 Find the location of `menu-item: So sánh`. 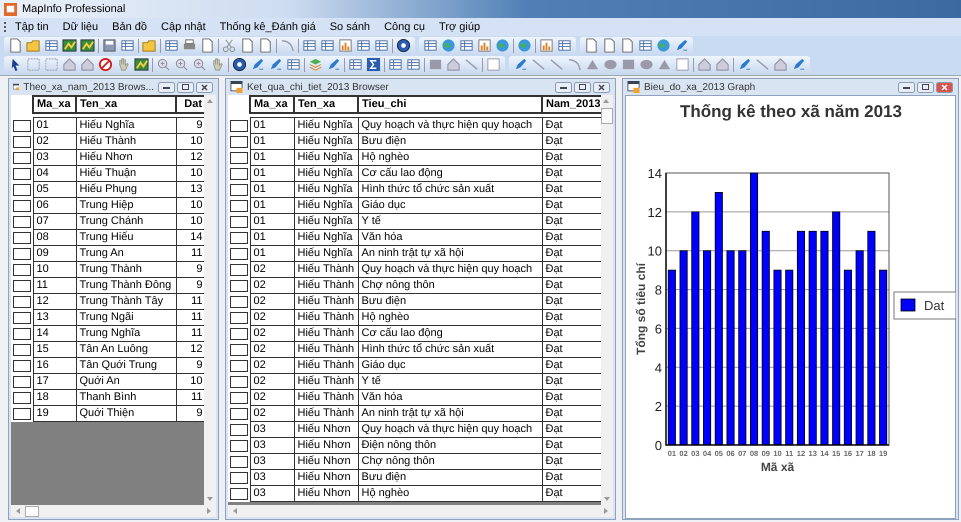

menu-item: So sánh is located at coordinates (350, 27).